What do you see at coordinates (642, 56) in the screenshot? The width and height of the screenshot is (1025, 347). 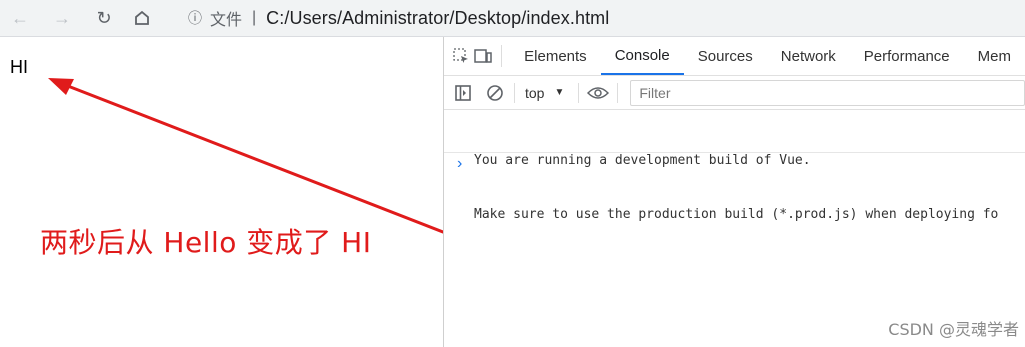 I see `tab-console: Console` at bounding box center [642, 56].